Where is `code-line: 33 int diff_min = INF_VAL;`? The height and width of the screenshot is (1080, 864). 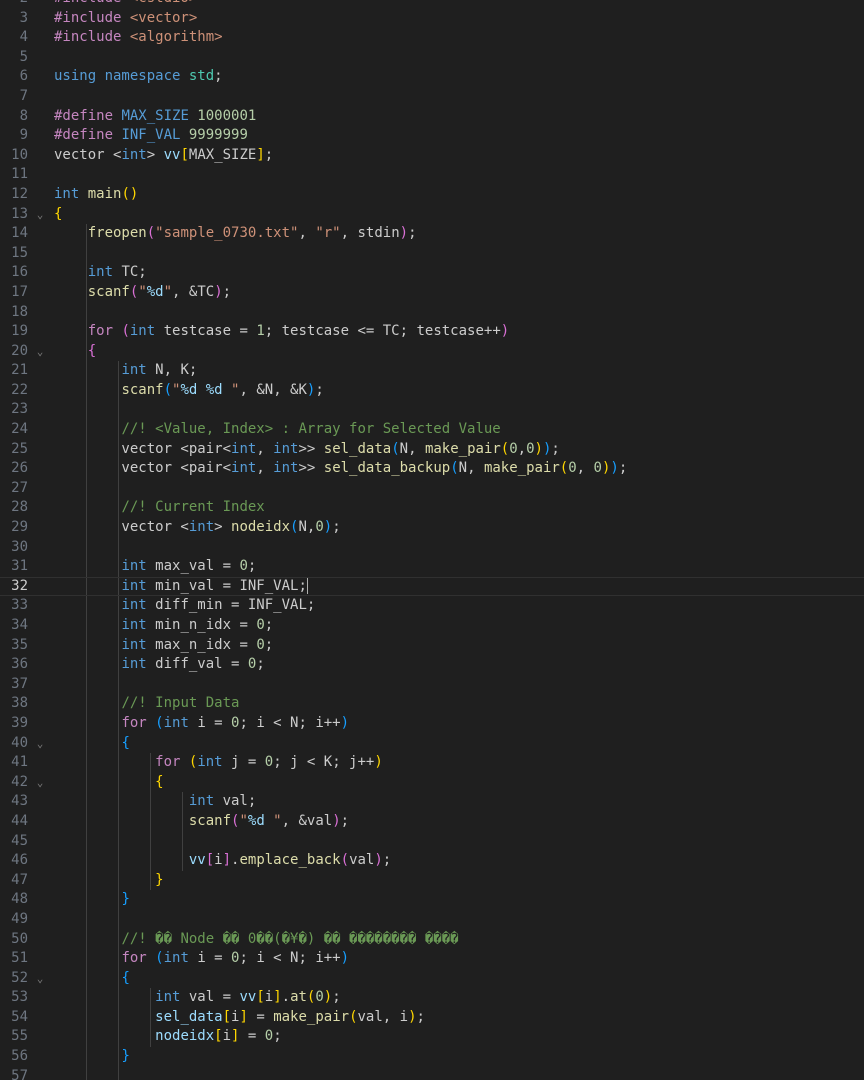 code-line: 33 int diff_min = INF_VAL; is located at coordinates (432, 606).